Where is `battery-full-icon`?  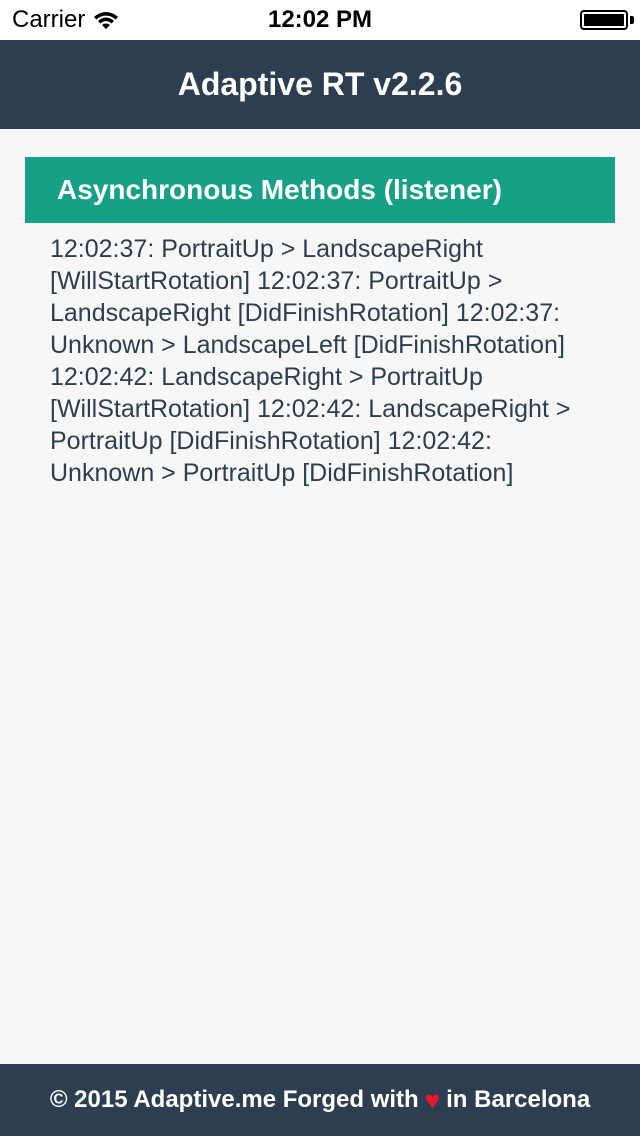
battery-full-icon is located at coordinates (604, 20).